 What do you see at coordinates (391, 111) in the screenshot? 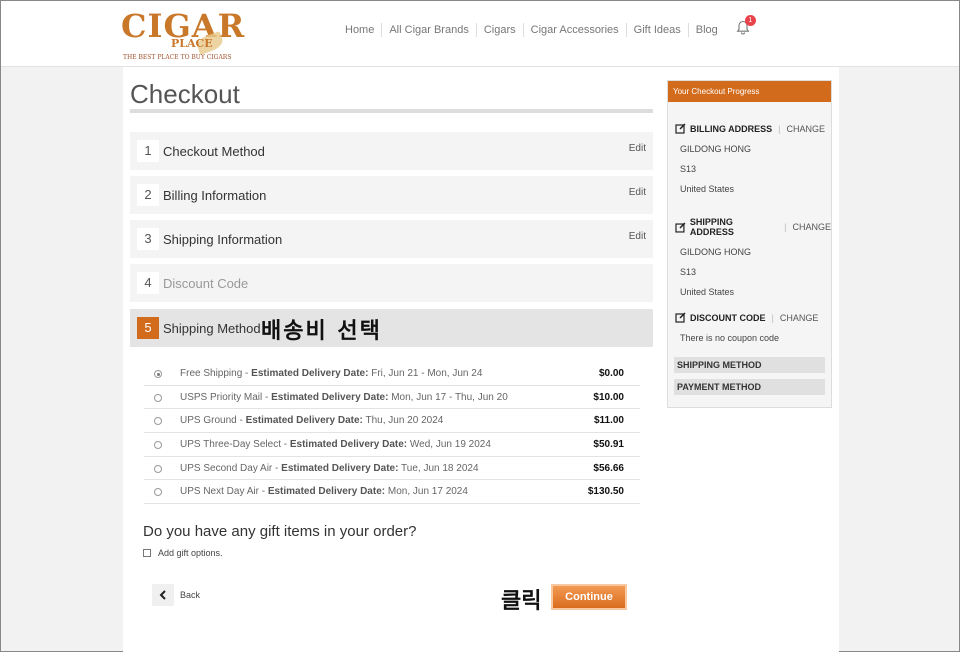
I see `title-divider` at bounding box center [391, 111].